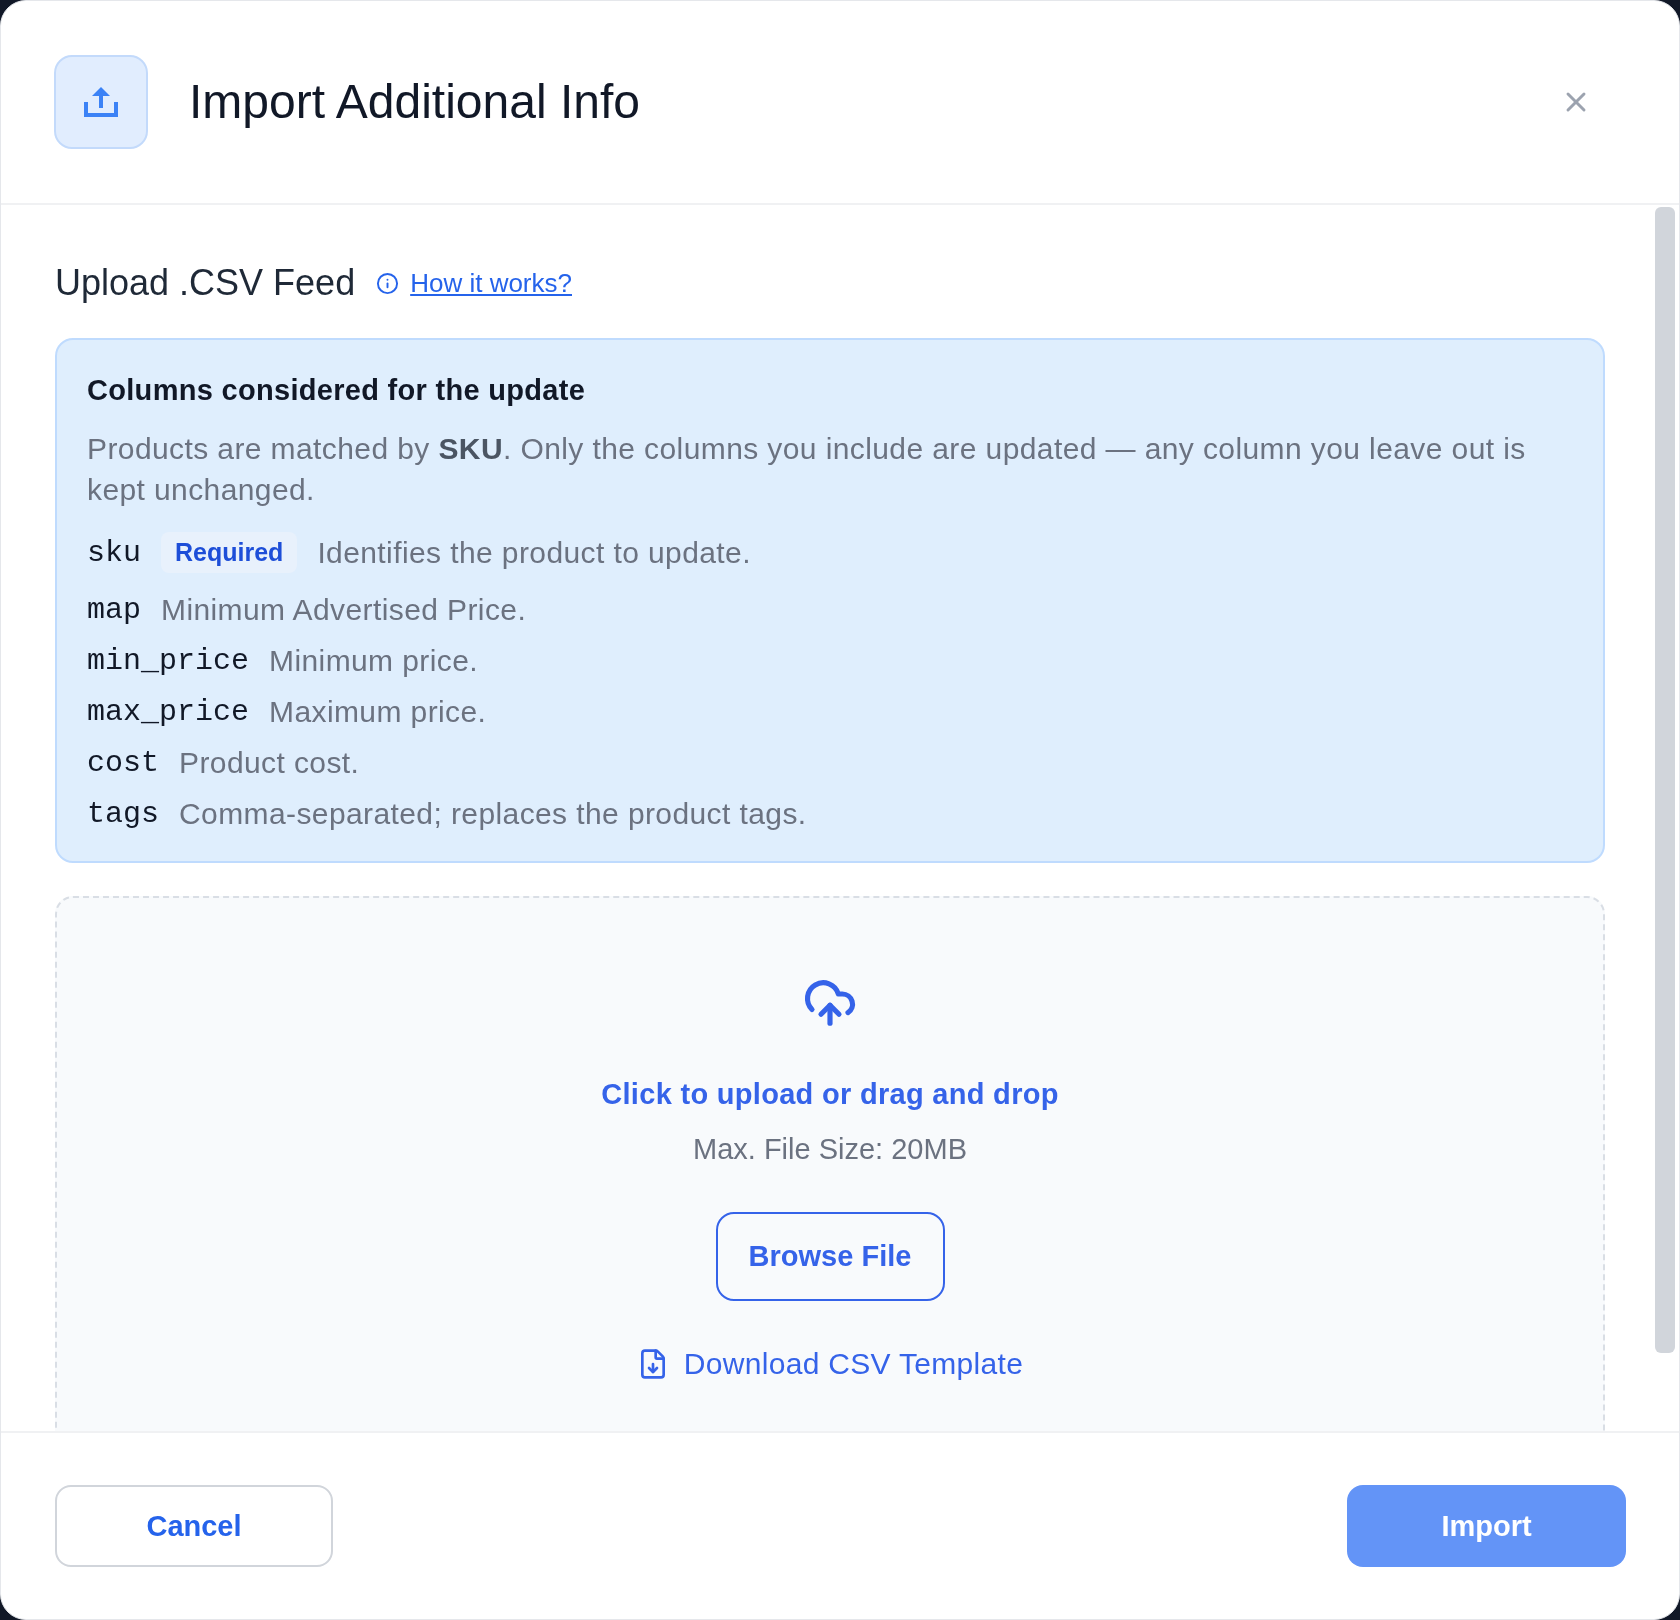  What do you see at coordinates (168, 661) in the screenshot?
I see `column-name: min_price` at bounding box center [168, 661].